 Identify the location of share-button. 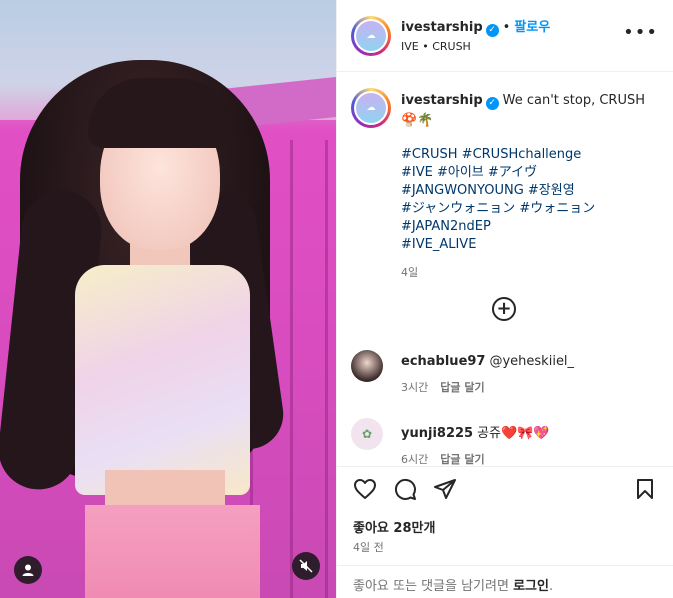
(445, 489).